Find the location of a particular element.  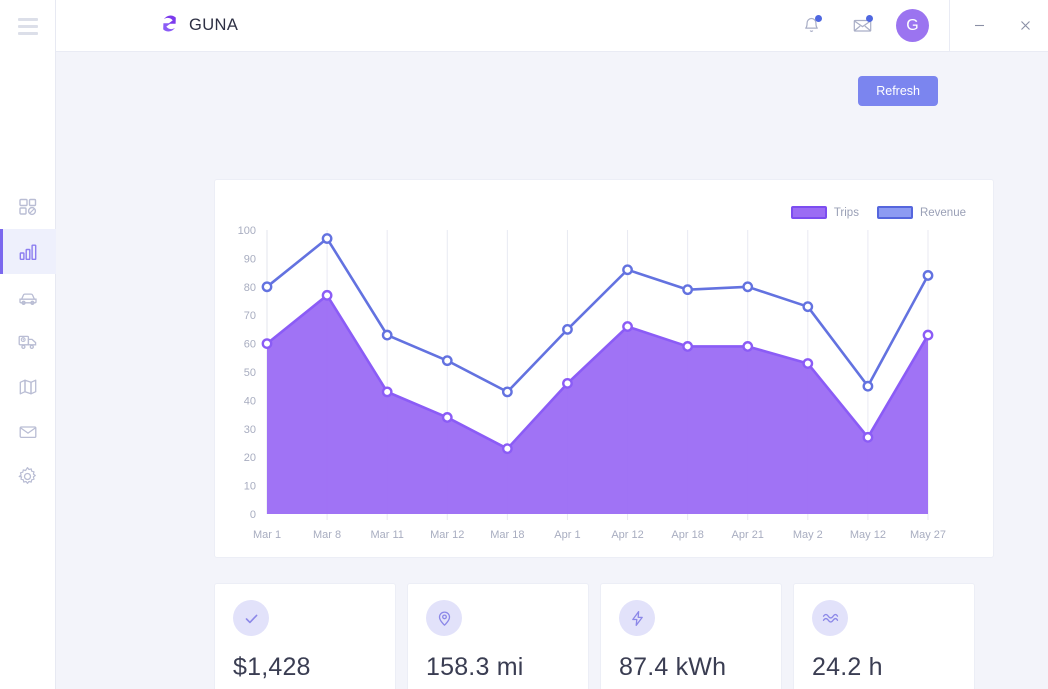

hamburger-menu-icon is located at coordinates (28, 26).